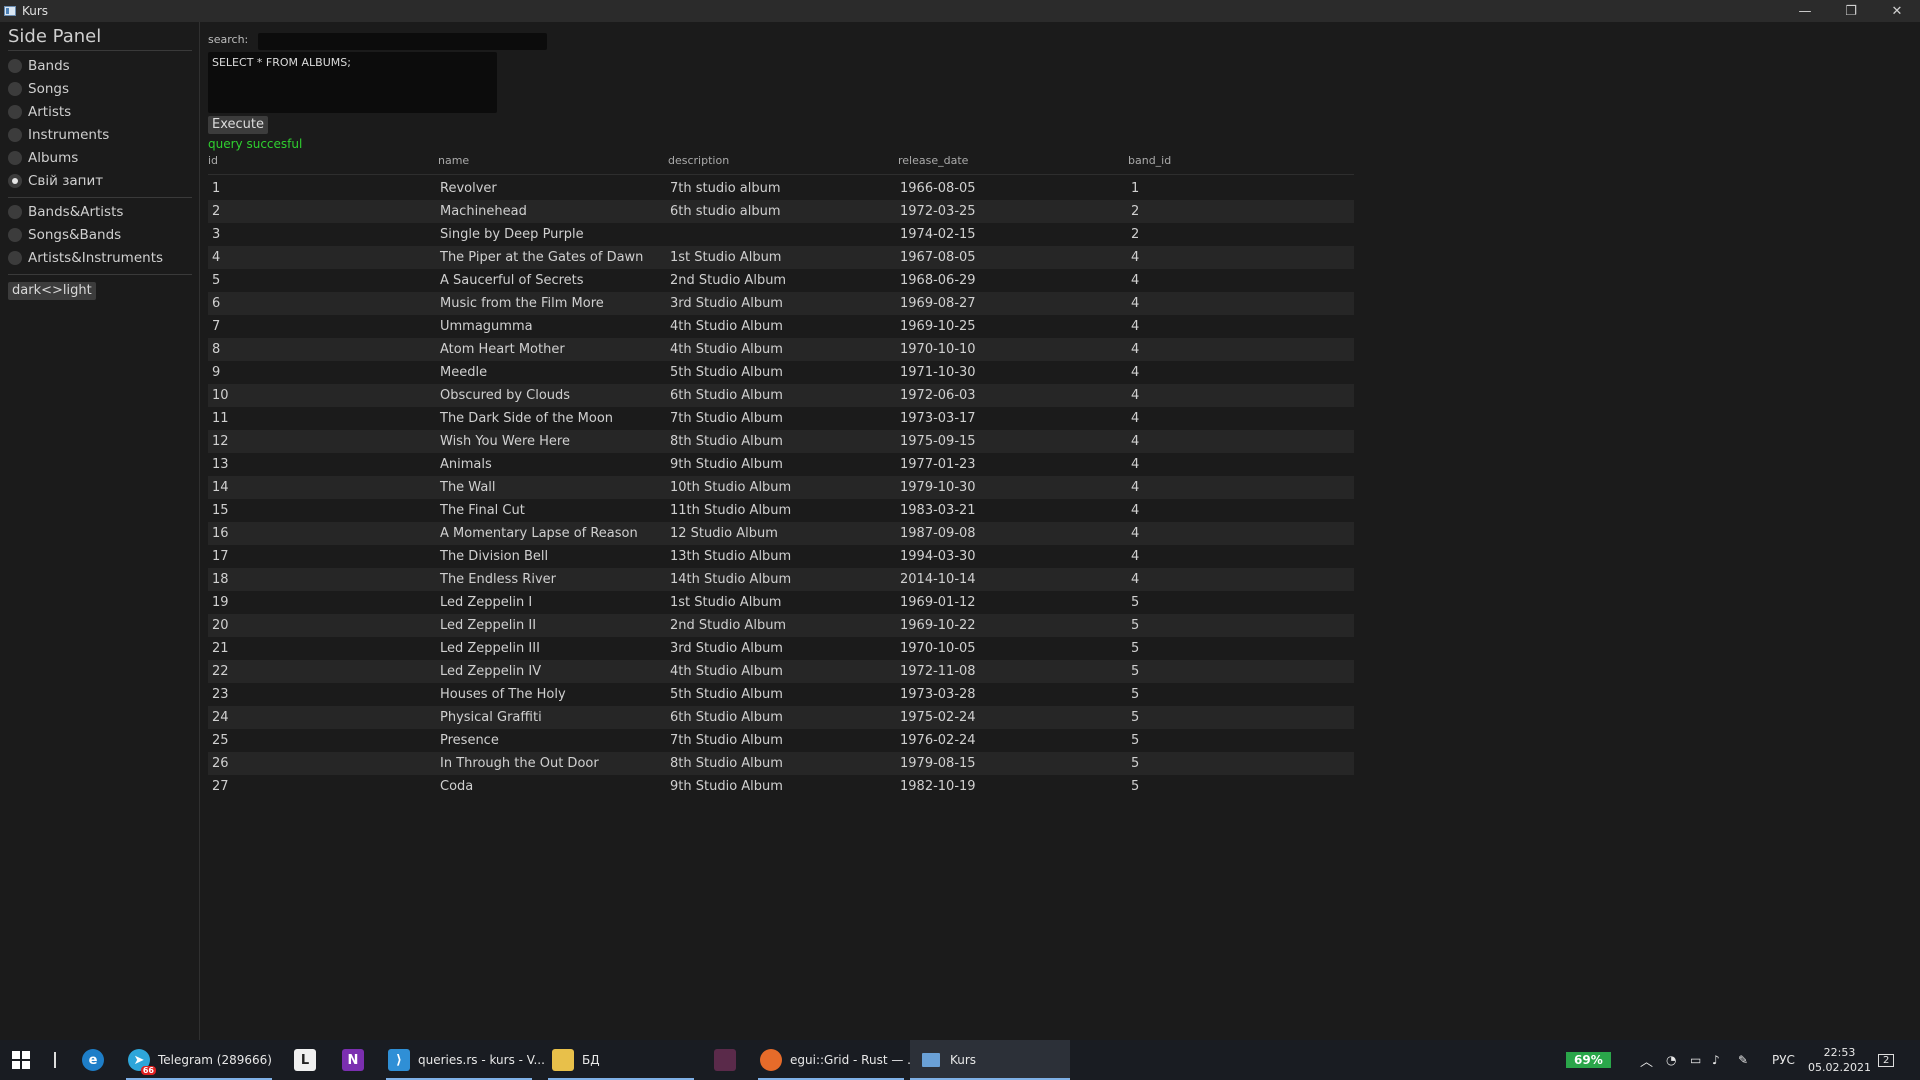  Describe the element at coordinates (93, 1060) in the screenshot. I see `taskbar-edge: e` at that location.